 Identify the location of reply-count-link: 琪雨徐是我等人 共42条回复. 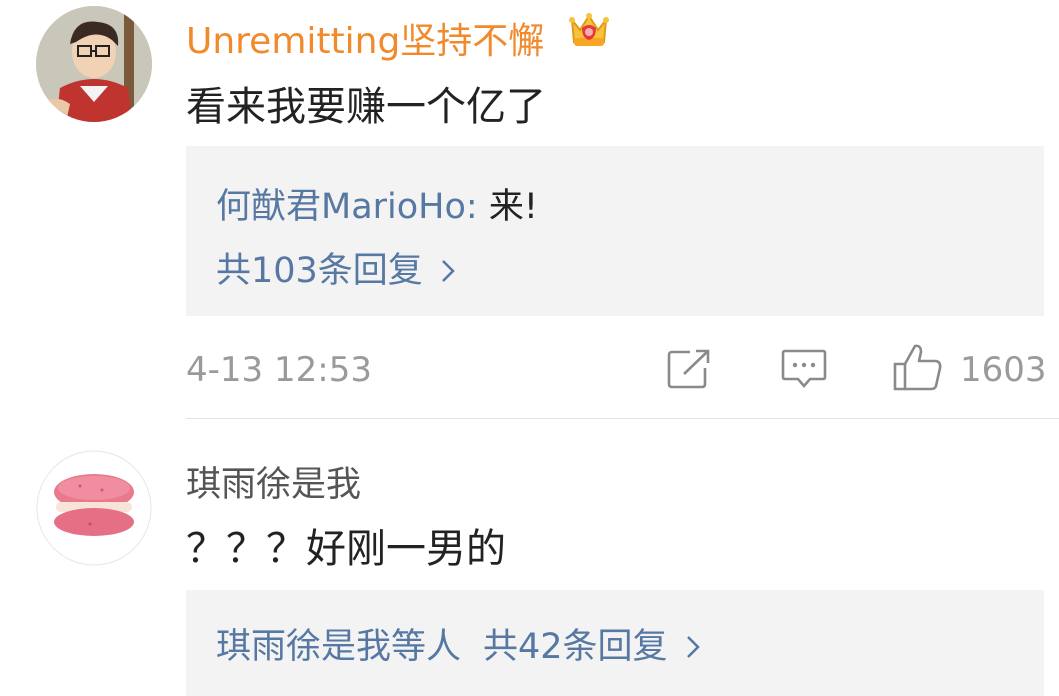
(458, 643).